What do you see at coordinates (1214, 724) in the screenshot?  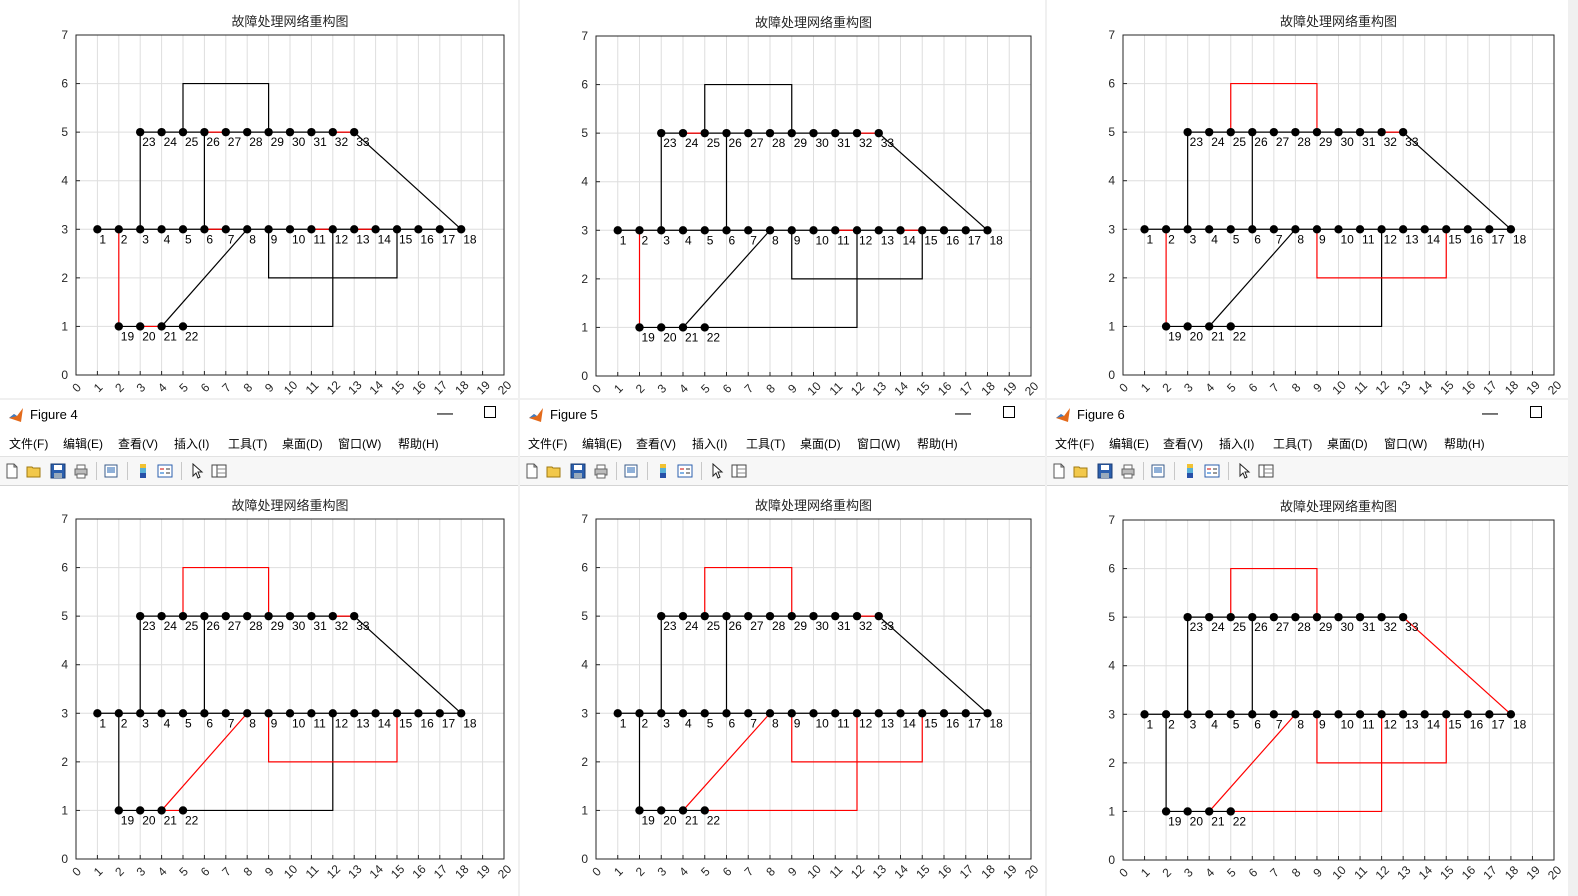 I see `node-label: 4` at bounding box center [1214, 724].